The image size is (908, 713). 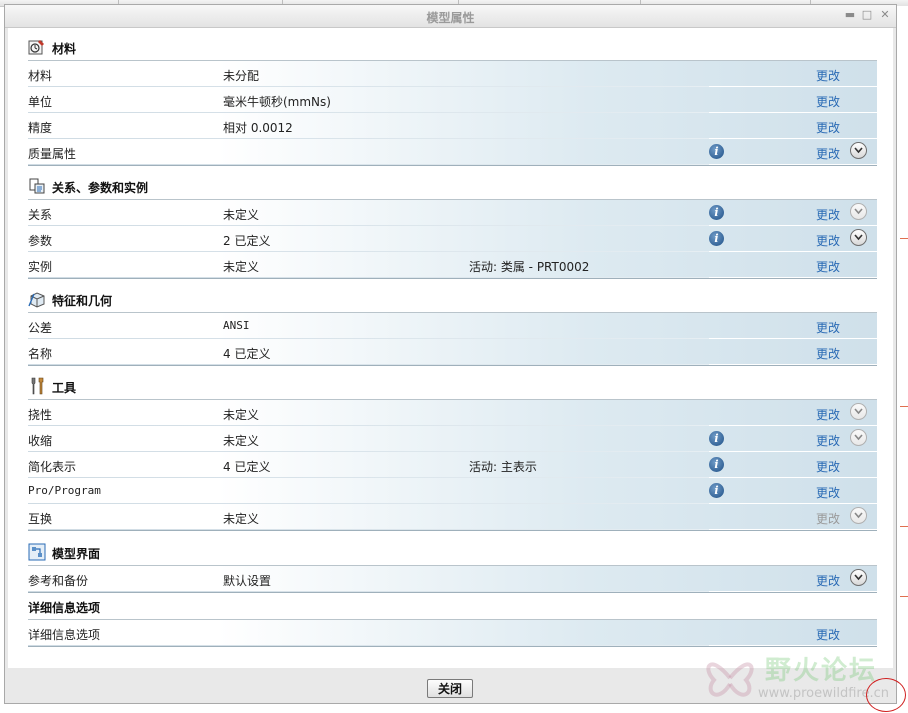 What do you see at coordinates (82, 301) in the screenshot?
I see `section-title: 特征和几何` at bounding box center [82, 301].